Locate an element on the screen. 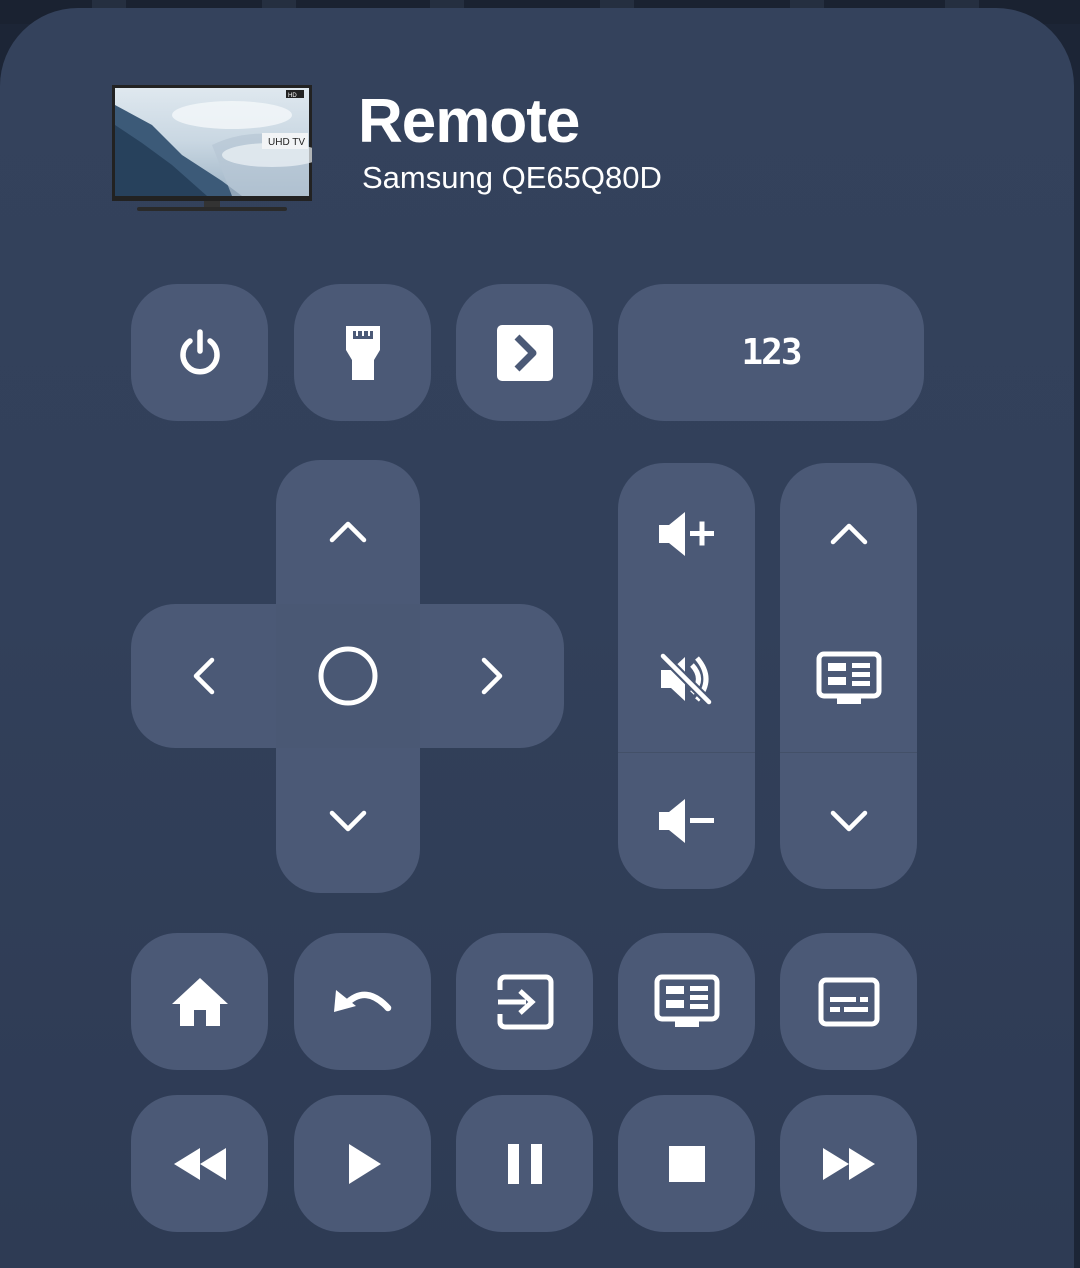  pause-button is located at coordinates (524, 1163).